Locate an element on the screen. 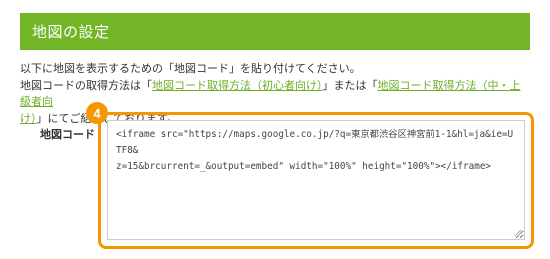  intro-line-2-middle: 」または「 is located at coordinates (350, 85).